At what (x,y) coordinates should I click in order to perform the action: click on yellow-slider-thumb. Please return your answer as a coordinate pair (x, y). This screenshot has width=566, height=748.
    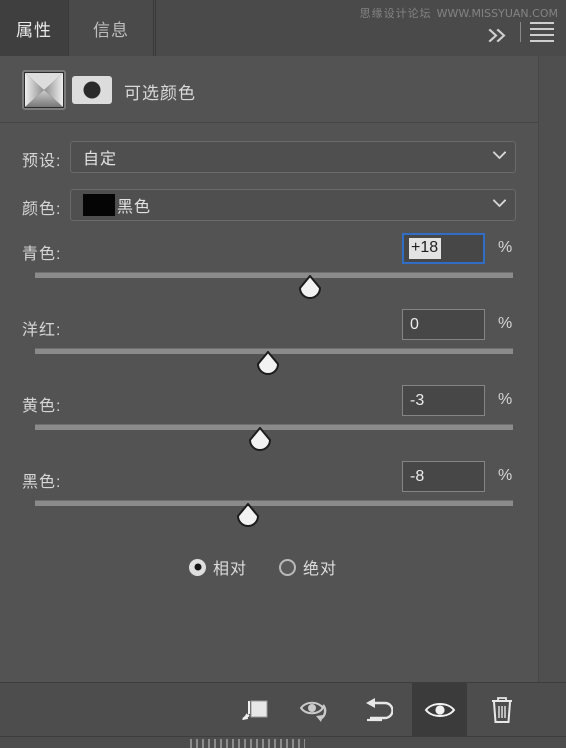
    Looking at the image, I should click on (260, 439).